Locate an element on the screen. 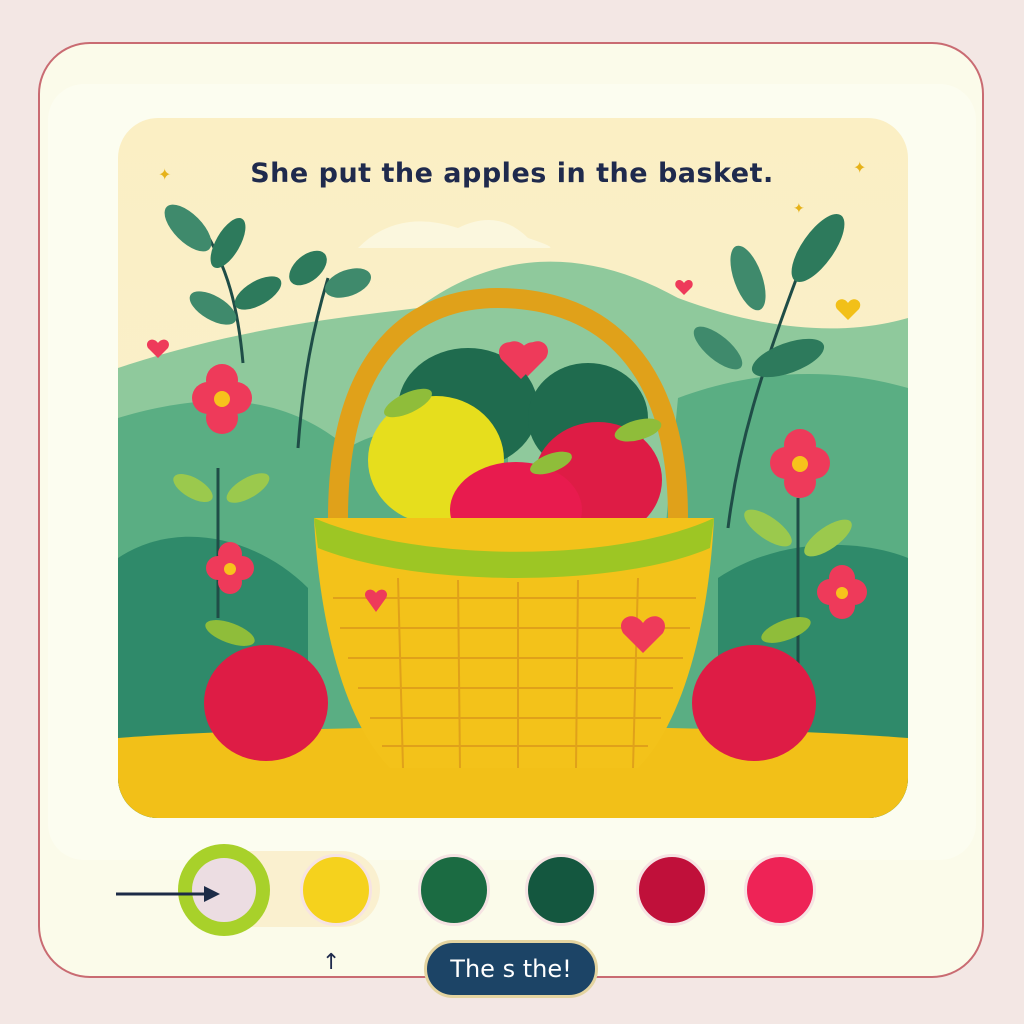 Image resolution: width=1024 pixels, height=1024 pixels. up-arrow-icon: ↑ is located at coordinates (331, 962).